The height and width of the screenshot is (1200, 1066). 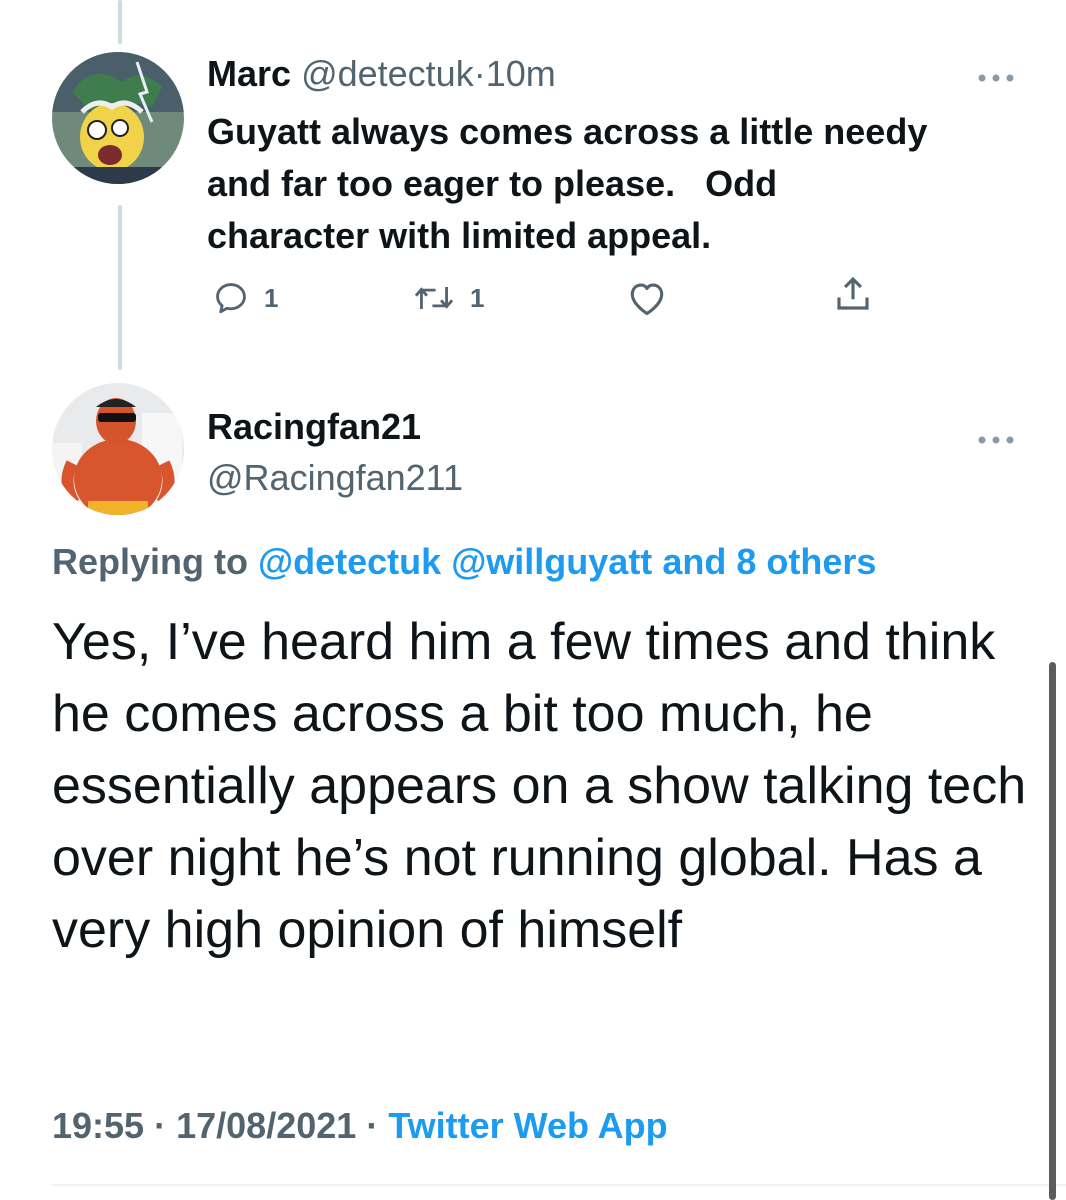 I want to click on like-button, so click(x=647, y=298).